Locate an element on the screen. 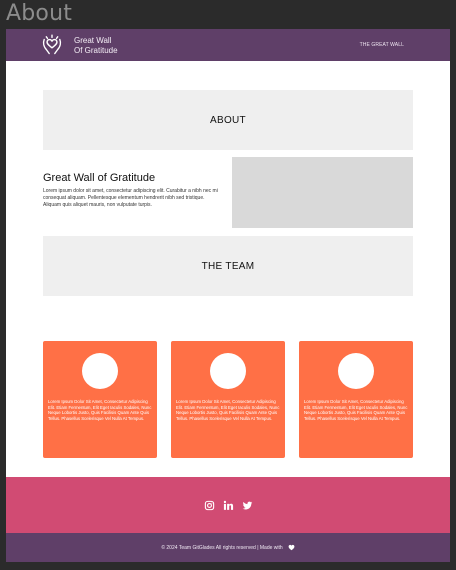 The image size is (456, 570). intro-image-placeholder is located at coordinates (322, 192).